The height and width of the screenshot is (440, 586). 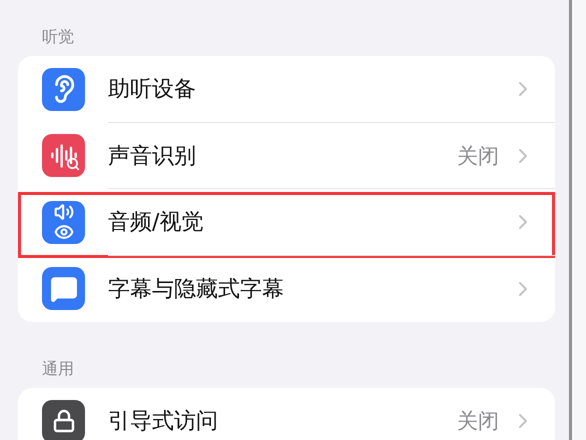 I want to click on section-header: 听觉, so click(x=58, y=37).